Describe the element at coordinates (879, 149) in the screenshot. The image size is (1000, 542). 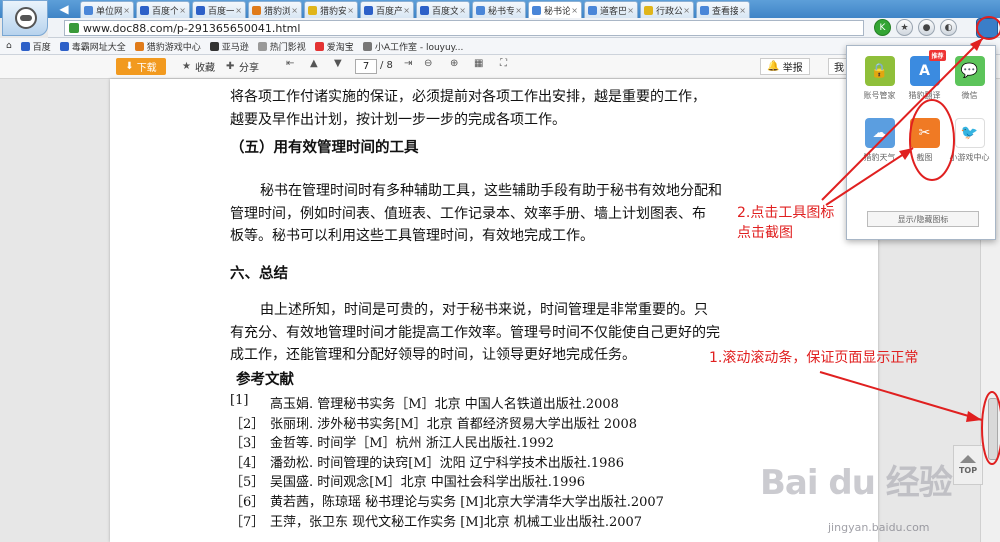
I see `tool-app: ☁ 猎豹天气` at that location.